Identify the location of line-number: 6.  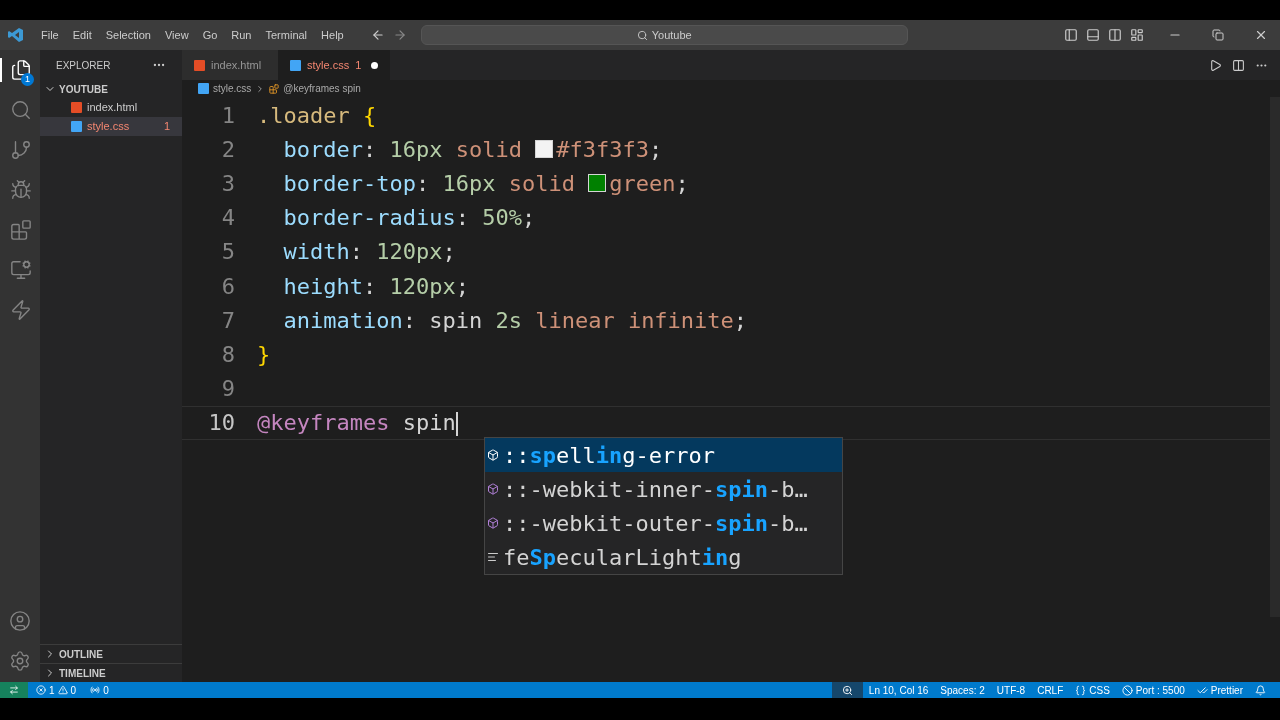
(228, 286).